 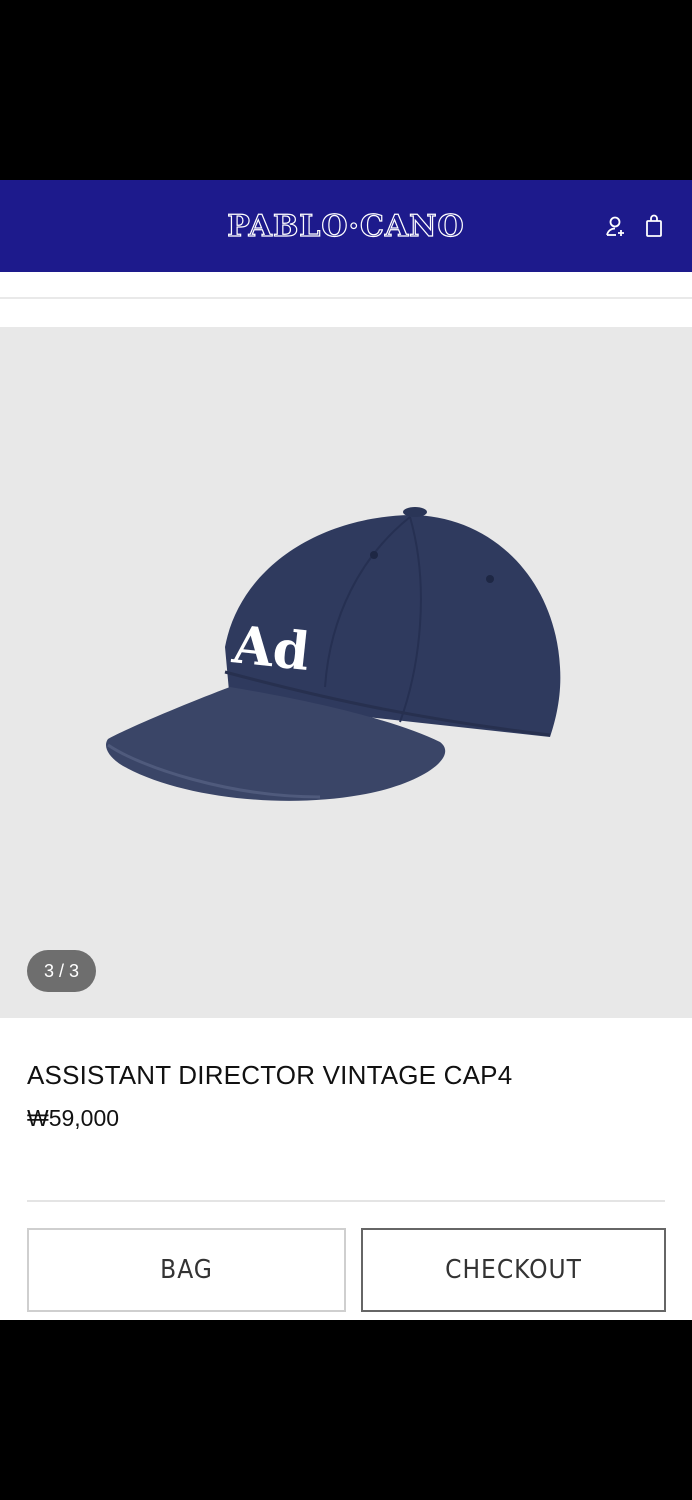 What do you see at coordinates (271, 648) in the screenshot?
I see `cap-logo-text: Ad` at bounding box center [271, 648].